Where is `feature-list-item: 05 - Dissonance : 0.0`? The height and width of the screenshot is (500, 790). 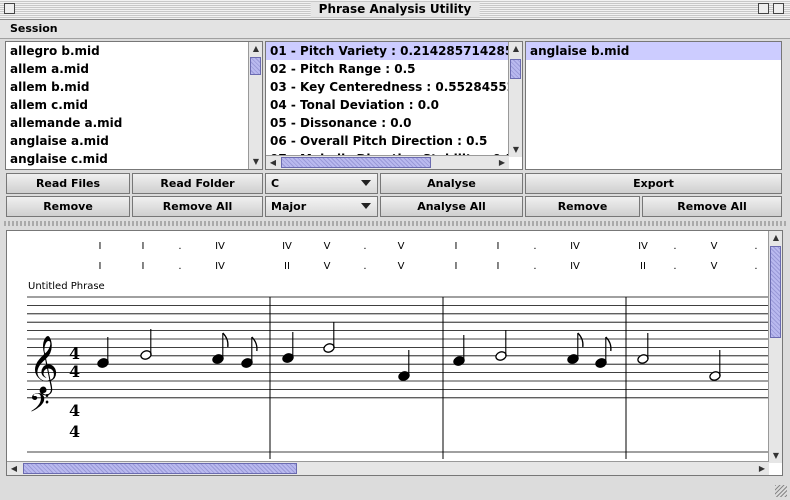
feature-list-item: 05 - Dissonance : 0.0 is located at coordinates (387, 123).